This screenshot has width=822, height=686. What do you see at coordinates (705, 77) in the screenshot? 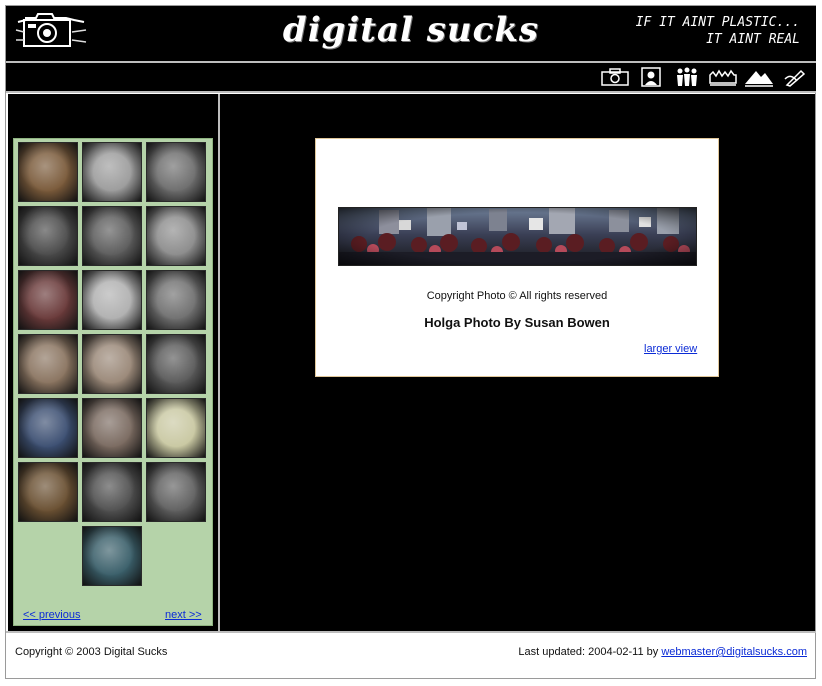
I see `nav-icons` at bounding box center [705, 77].